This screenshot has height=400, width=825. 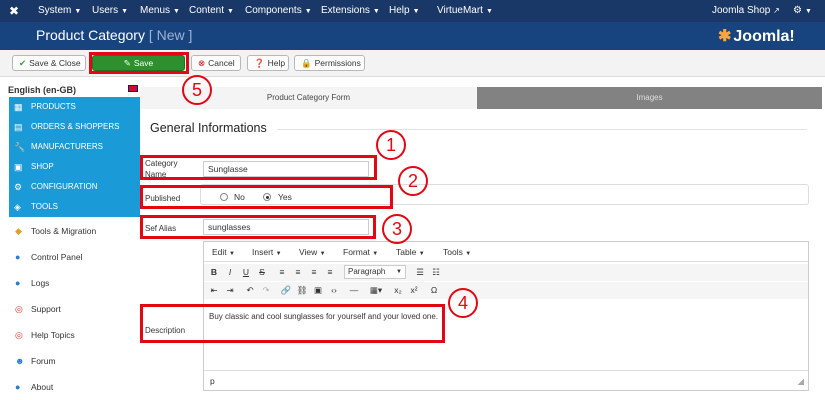 What do you see at coordinates (258, 167) in the screenshot?
I see `highlight-category-name` at bounding box center [258, 167].